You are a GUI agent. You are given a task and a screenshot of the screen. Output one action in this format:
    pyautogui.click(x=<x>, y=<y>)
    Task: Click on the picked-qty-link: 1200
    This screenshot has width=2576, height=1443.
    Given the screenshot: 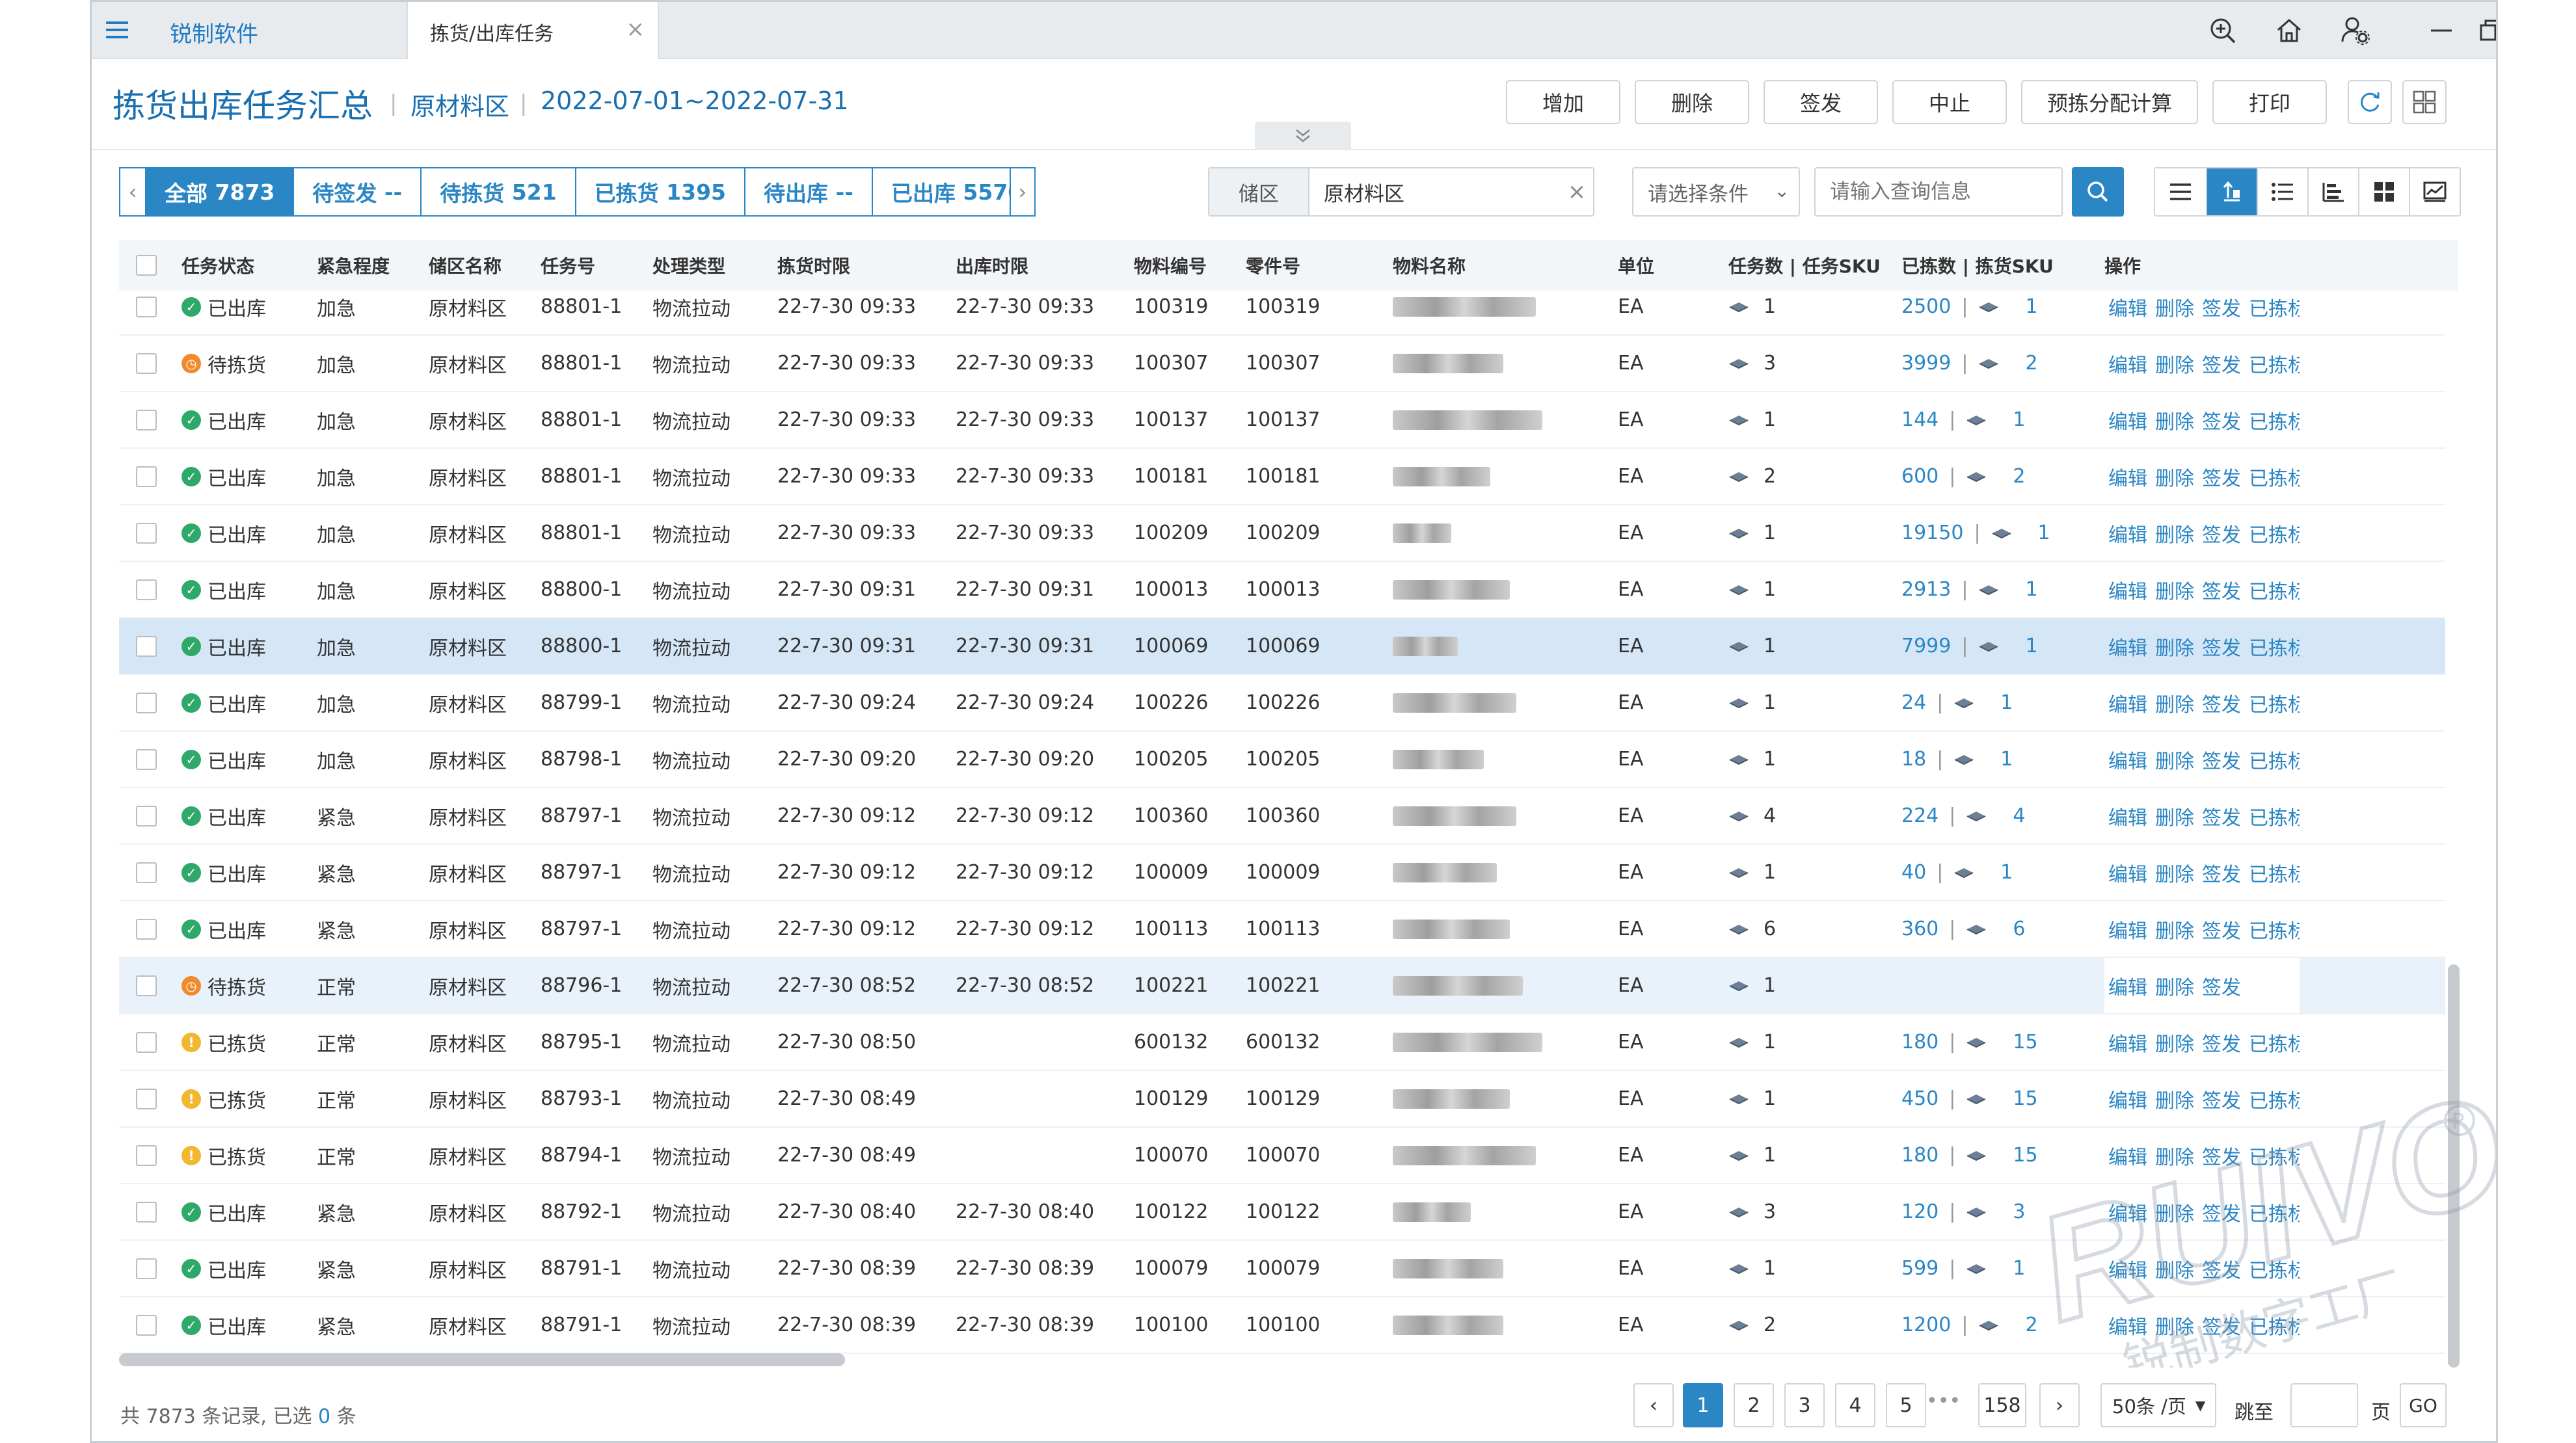 What is the action you would take?
    pyautogui.click(x=1926, y=1325)
    